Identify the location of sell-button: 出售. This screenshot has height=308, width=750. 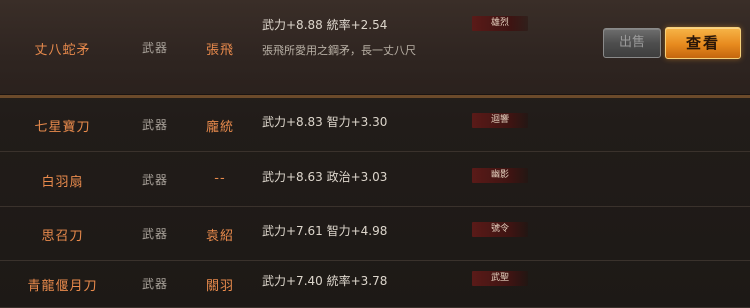
(632, 43).